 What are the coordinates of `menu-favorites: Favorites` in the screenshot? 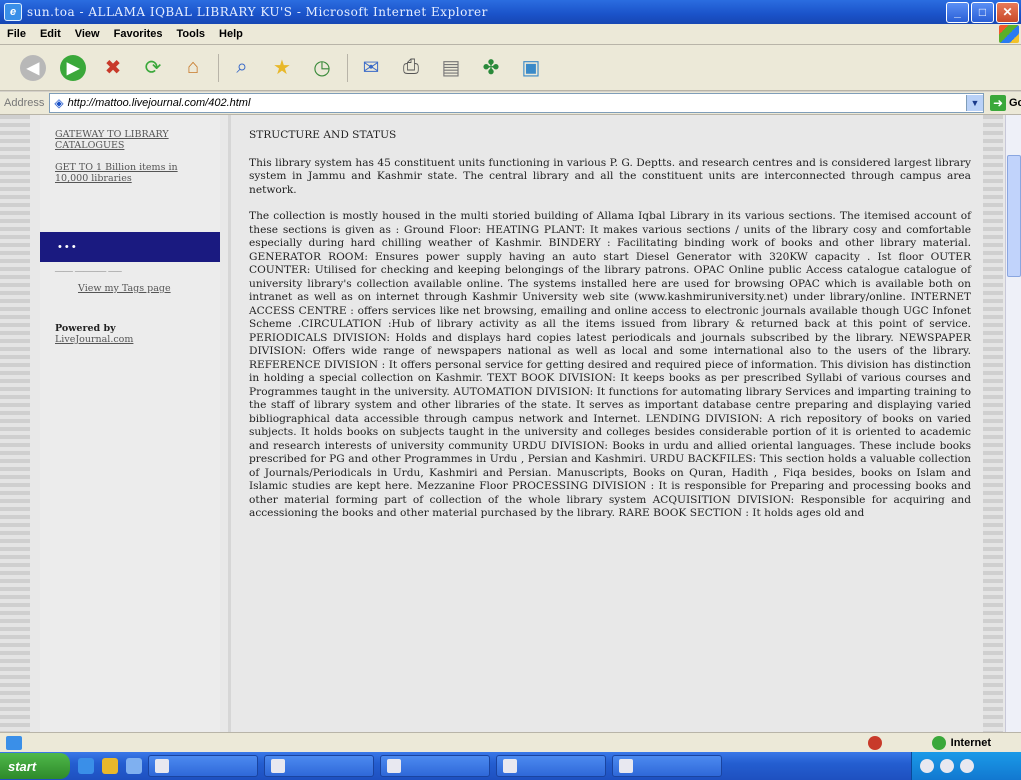 It's located at (138, 34).